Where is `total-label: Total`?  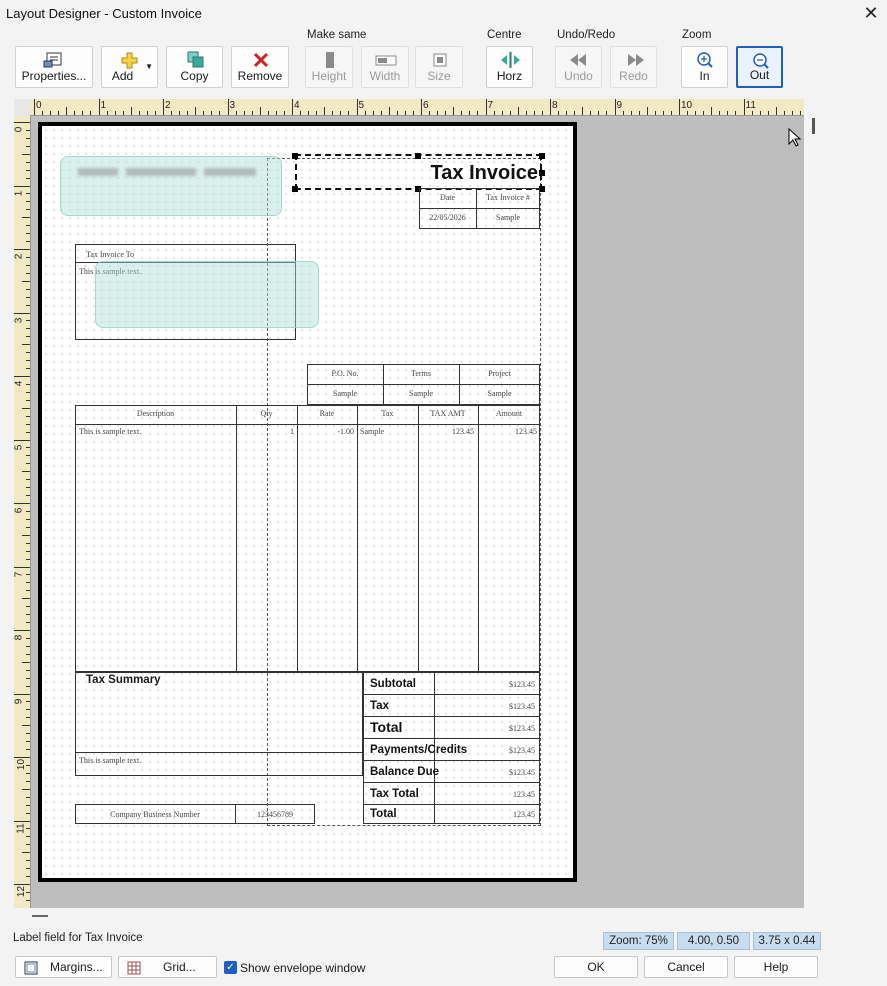 total-label: Total is located at coordinates (386, 727).